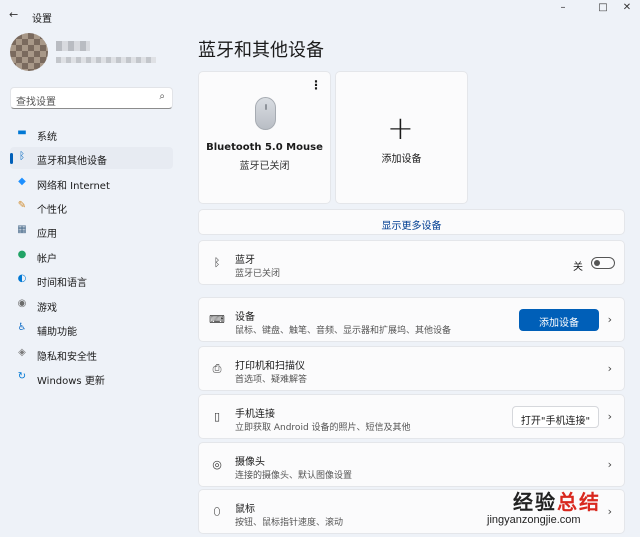 This screenshot has height=537, width=640. Describe the element at coordinates (22, 254) in the screenshot. I see `person-icon: ●` at that location.